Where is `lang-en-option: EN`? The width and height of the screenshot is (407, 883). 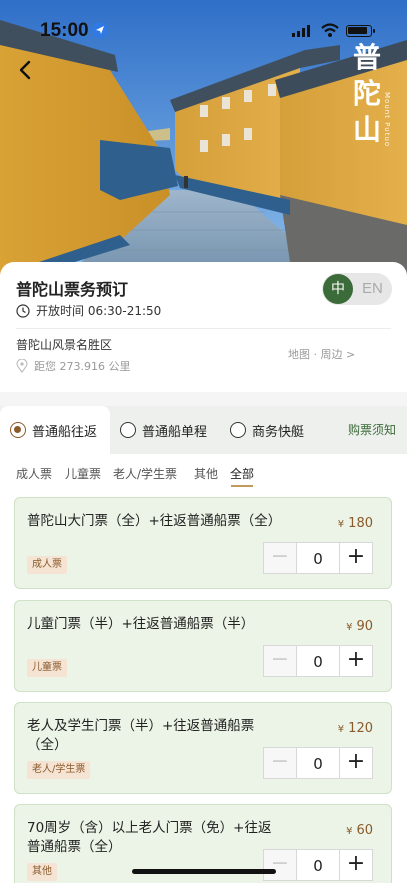
lang-en-option: EN is located at coordinates (372, 289).